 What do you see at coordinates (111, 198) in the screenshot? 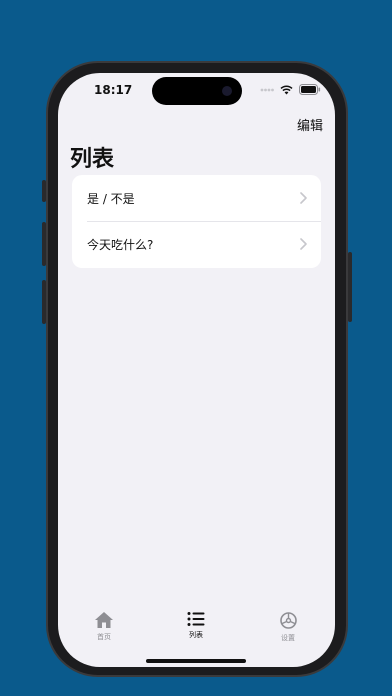
I see `list-item-label: 是 / 不是` at bounding box center [111, 198].